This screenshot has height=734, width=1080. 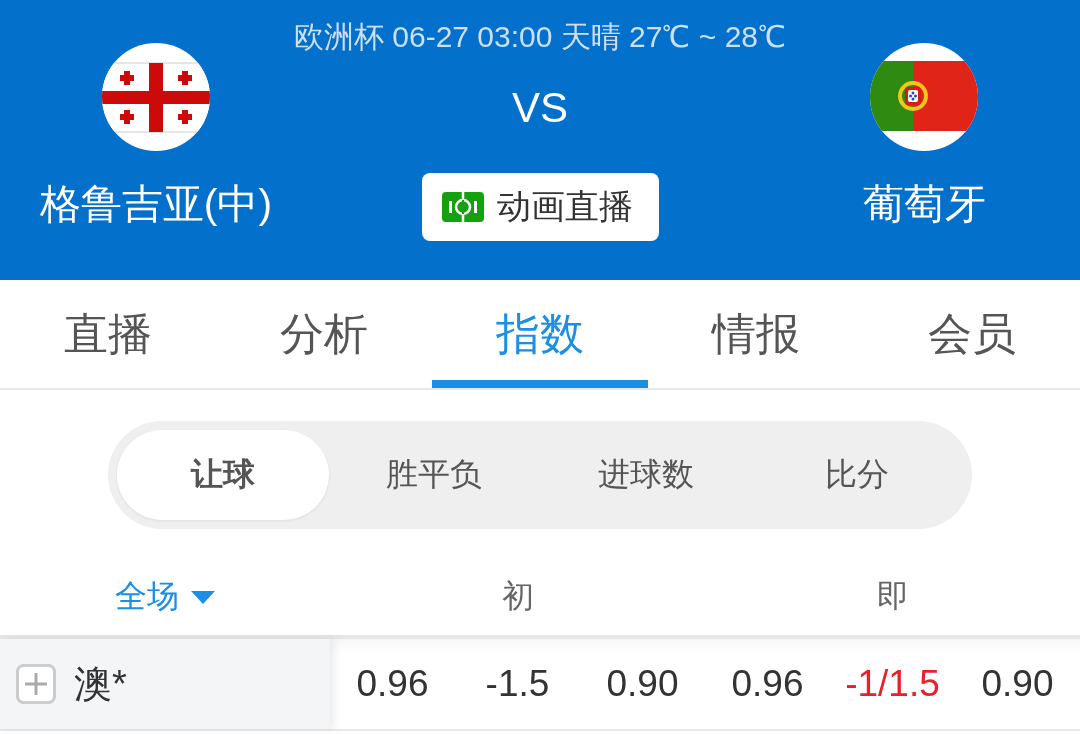 What do you see at coordinates (203, 597) in the screenshot?
I see `caret-icon` at bounding box center [203, 597].